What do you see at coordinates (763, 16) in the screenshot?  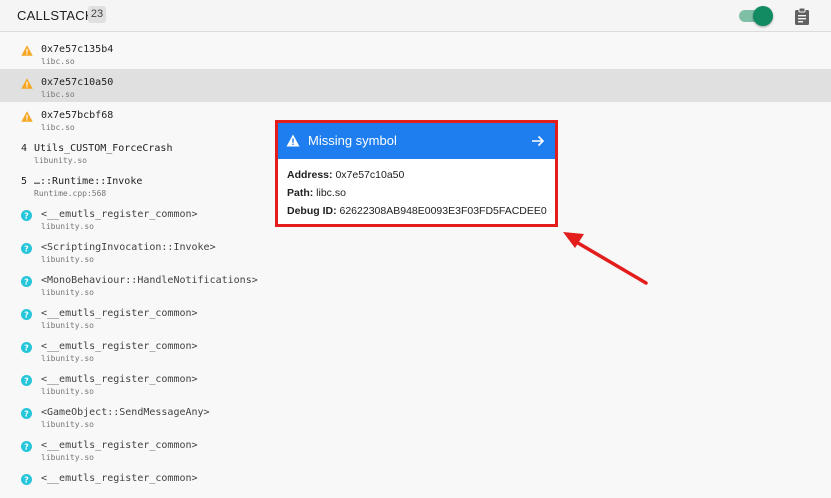 I see `toggle-thumb` at bounding box center [763, 16].